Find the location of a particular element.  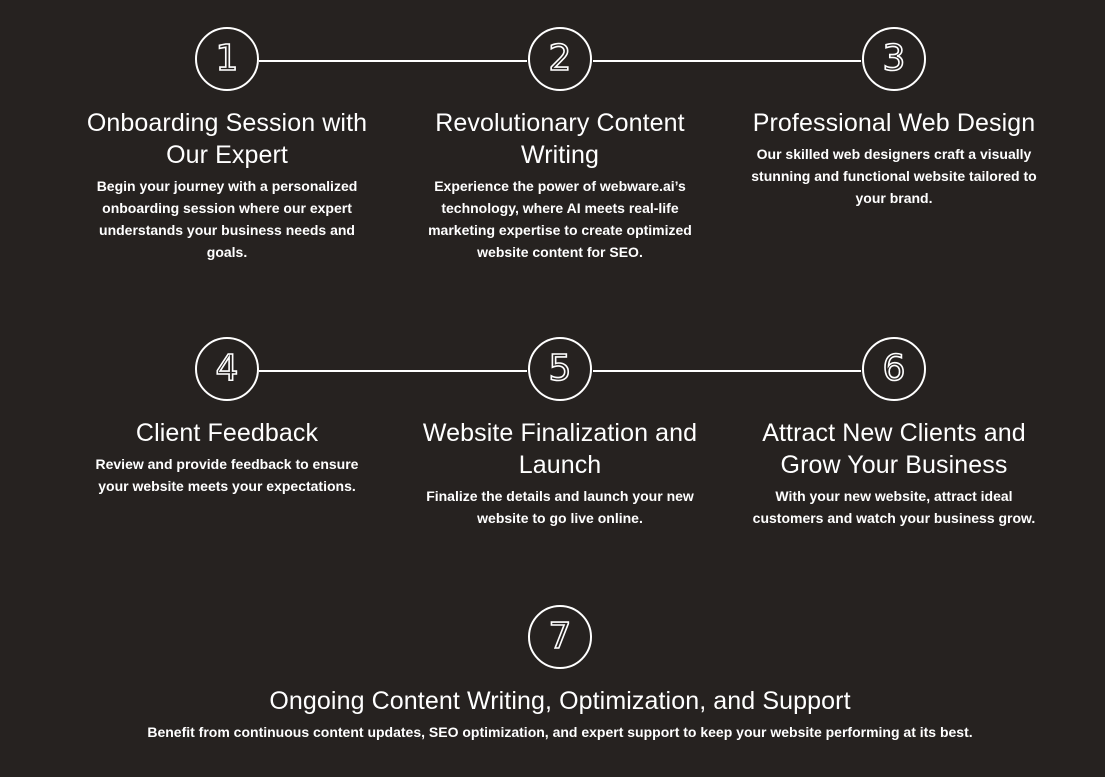

step-number-badge: 7 is located at coordinates (560, 637).